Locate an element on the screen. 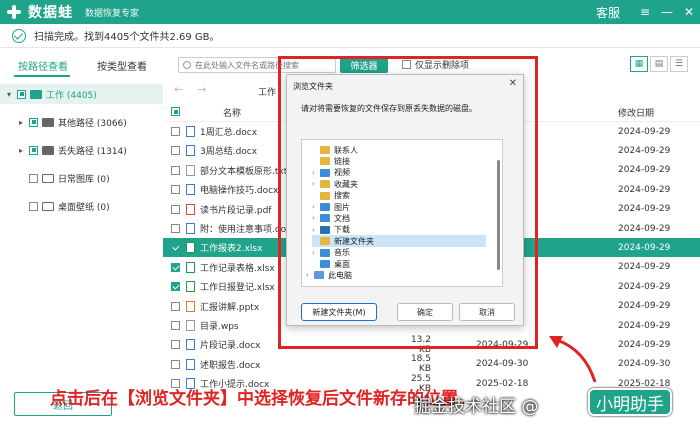  file-modified: 2024-09-30 is located at coordinates (644, 364).